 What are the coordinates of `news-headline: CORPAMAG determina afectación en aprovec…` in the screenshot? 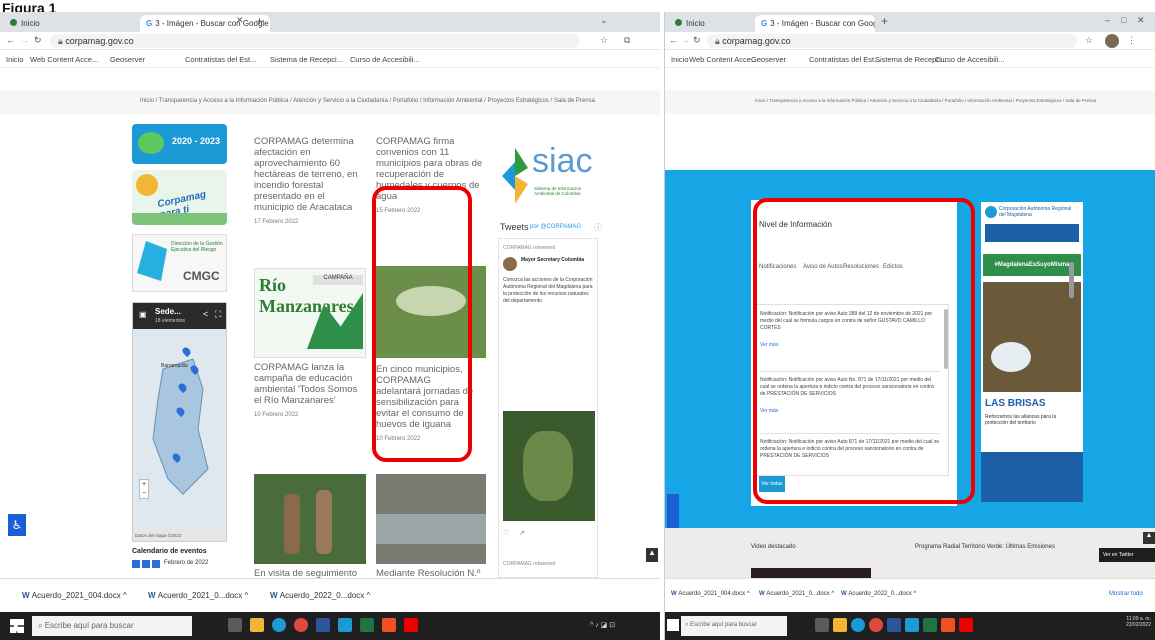 It's located at (309, 174).